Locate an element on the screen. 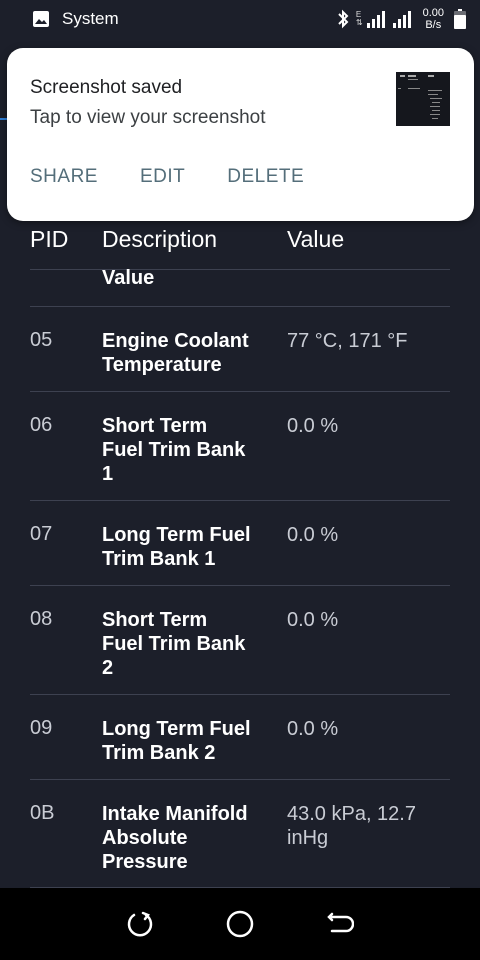 Image resolution: width=480 pixels, height=960 pixels. header-value: Value is located at coordinates (316, 239).